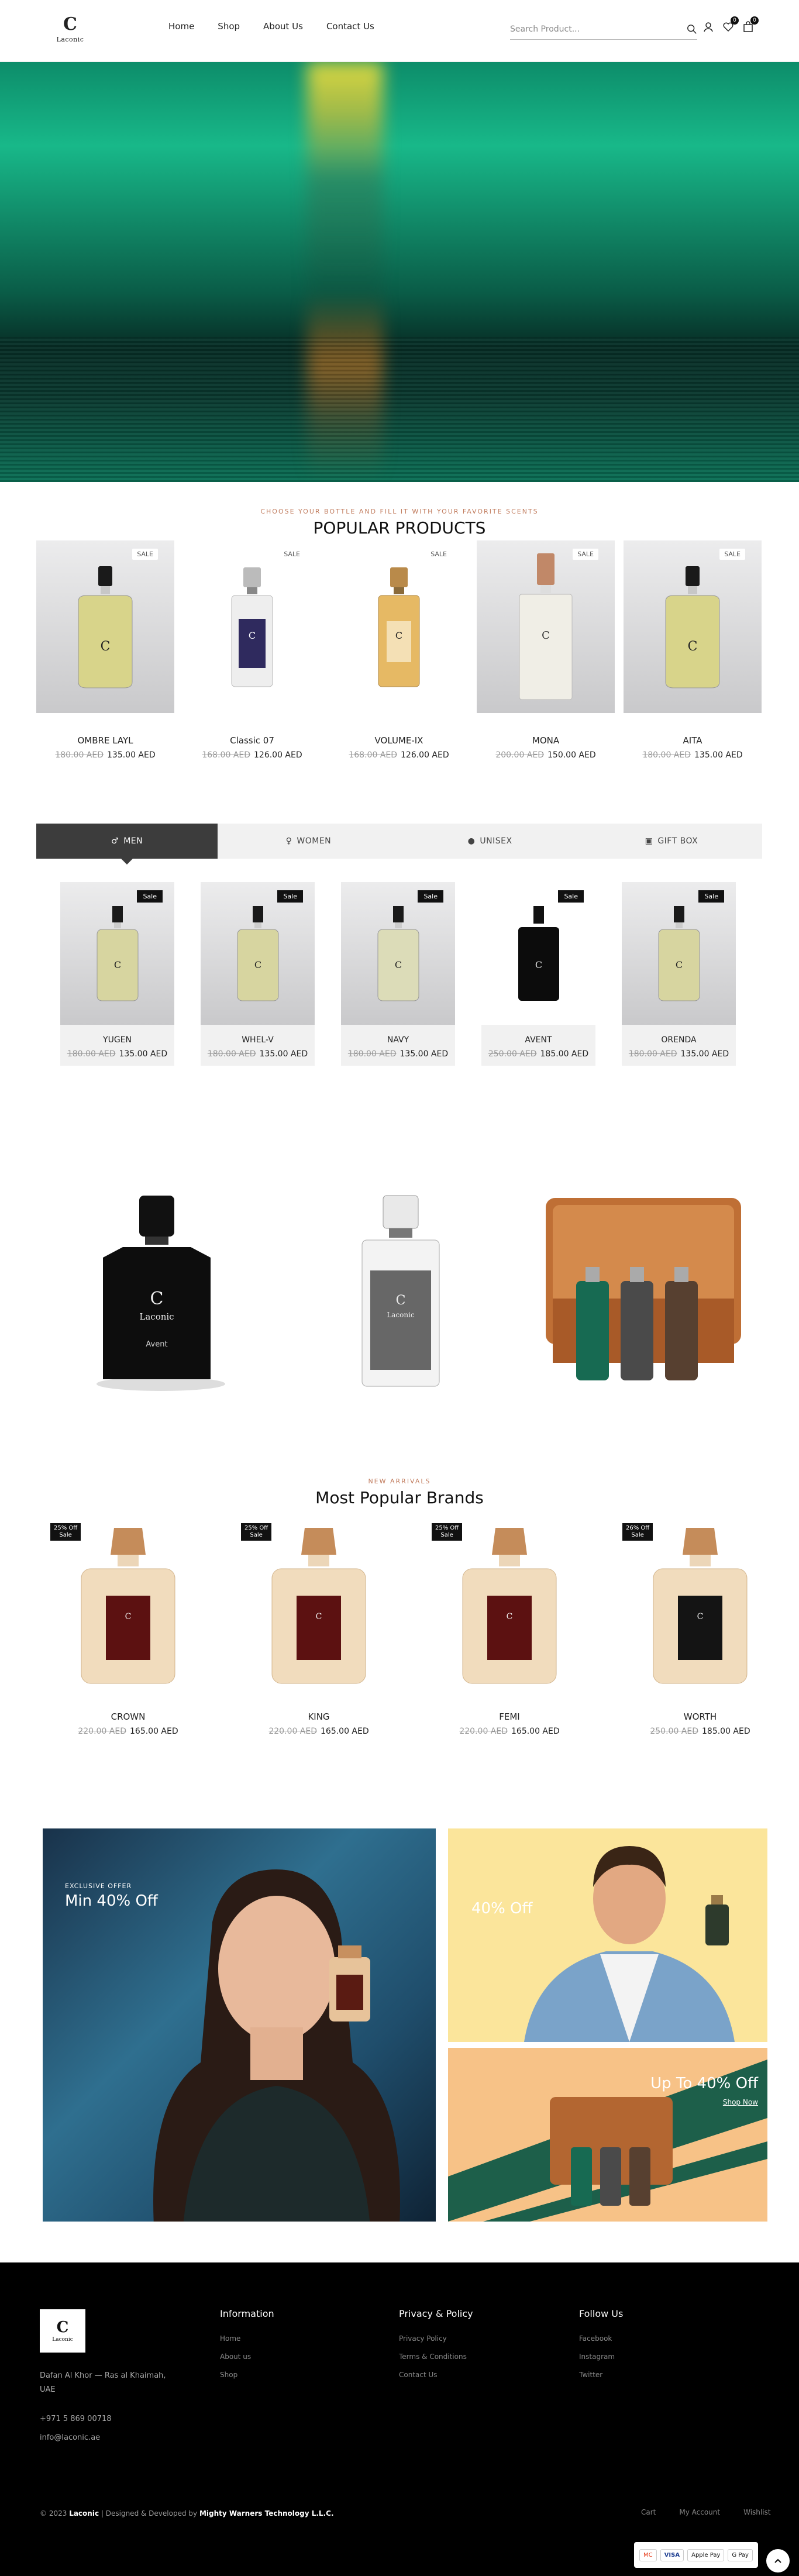  What do you see at coordinates (756, 2512) in the screenshot?
I see `footer-wishlist-link: Wishlist` at bounding box center [756, 2512].